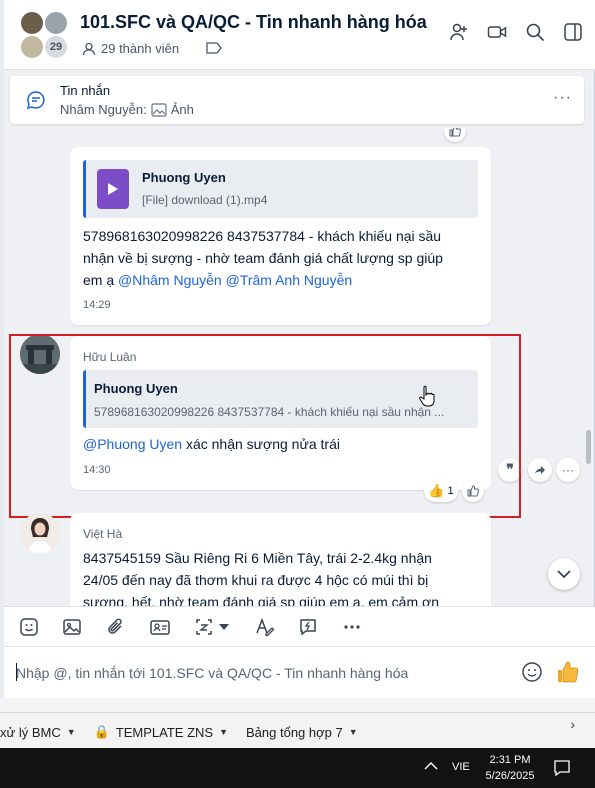 The height and width of the screenshot is (788, 595). What do you see at coordinates (461, 767) in the screenshot?
I see `language-indicator: VIE` at bounding box center [461, 767].